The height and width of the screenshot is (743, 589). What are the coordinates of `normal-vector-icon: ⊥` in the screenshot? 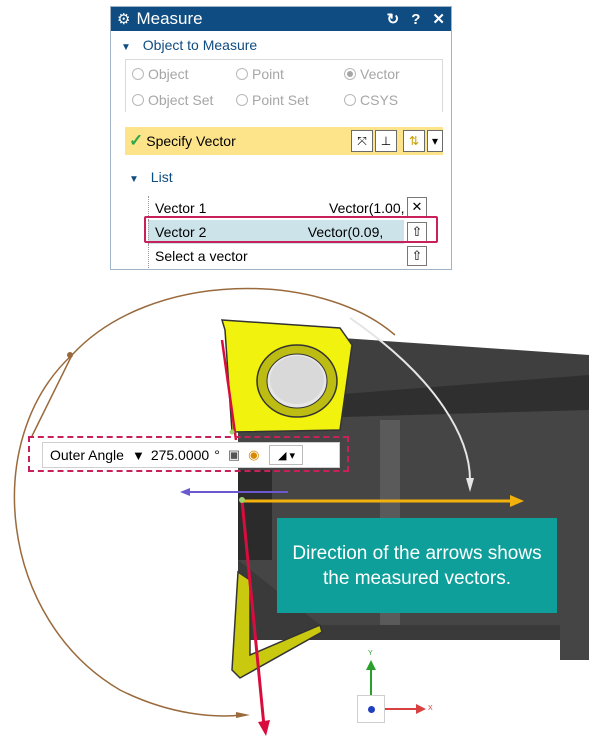 It's located at (386, 141).